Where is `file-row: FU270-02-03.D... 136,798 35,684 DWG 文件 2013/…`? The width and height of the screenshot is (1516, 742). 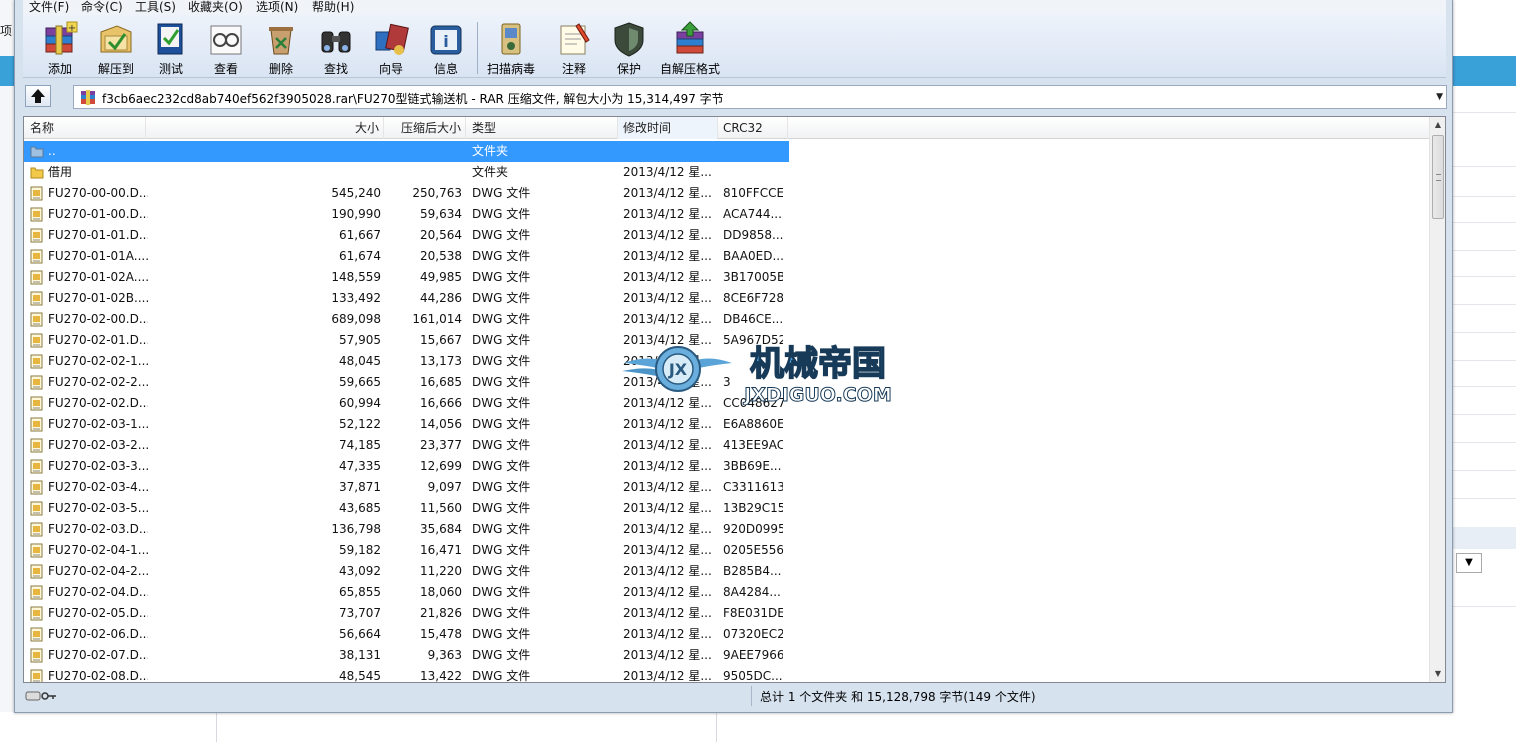 file-row: FU270-02-03.D... 136,798 35,684 DWG 文件 2013/… is located at coordinates (406, 529).